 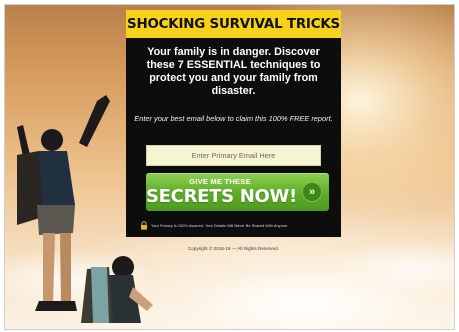 I want to click on cta-small-text: GIVE ME THESE, so click(x=220, y=181).